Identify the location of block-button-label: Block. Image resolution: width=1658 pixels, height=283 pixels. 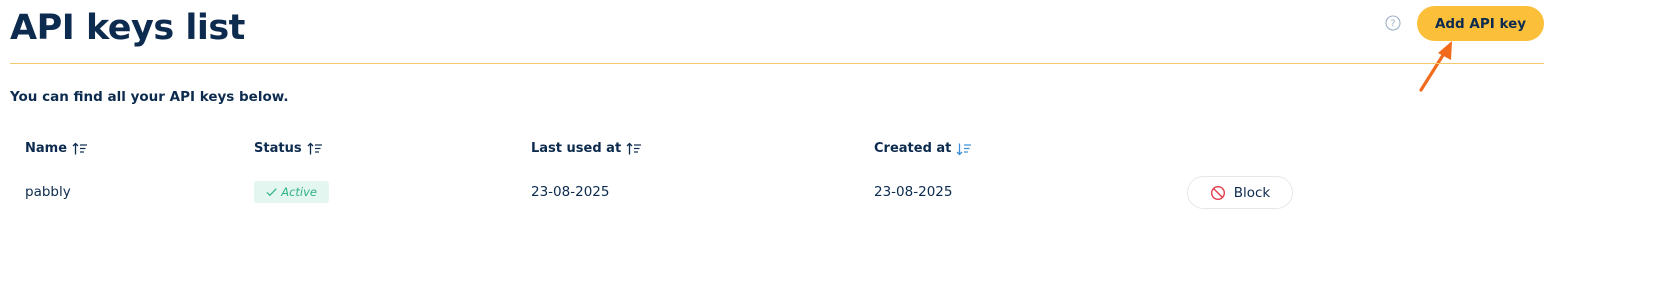
(1252, 192).